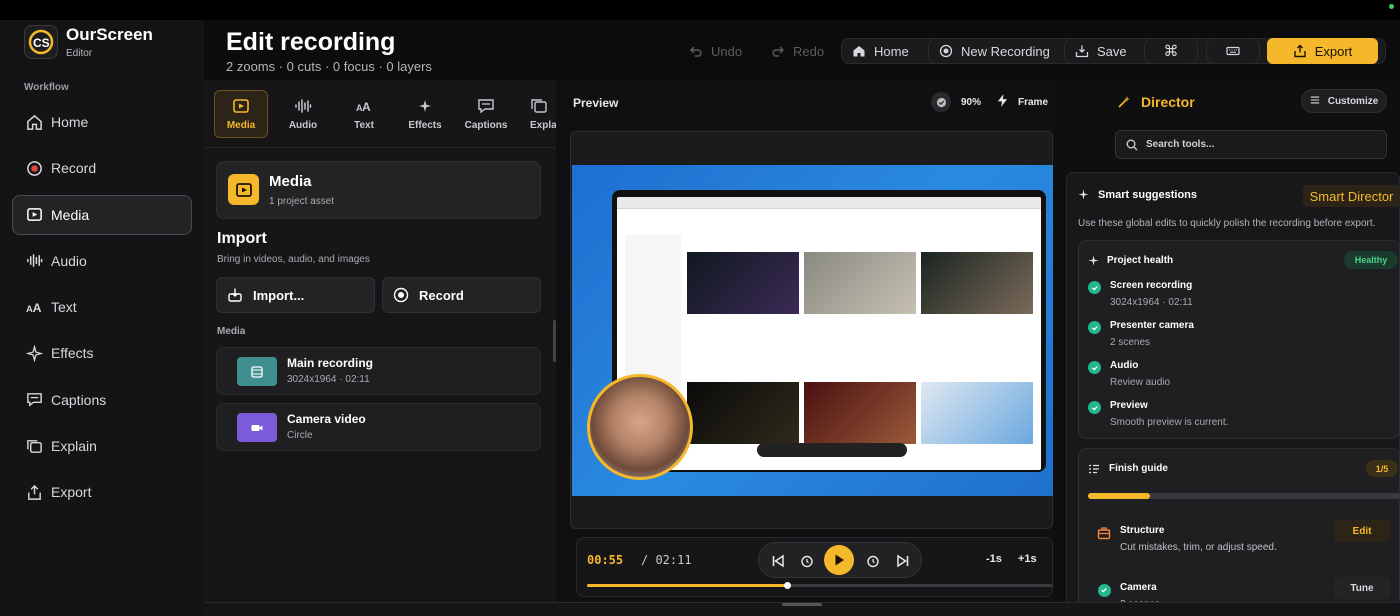 Image resolution: width=1400 pixels, height=616 pixels. I want to click on checklist-icon, so click(1094, 470).